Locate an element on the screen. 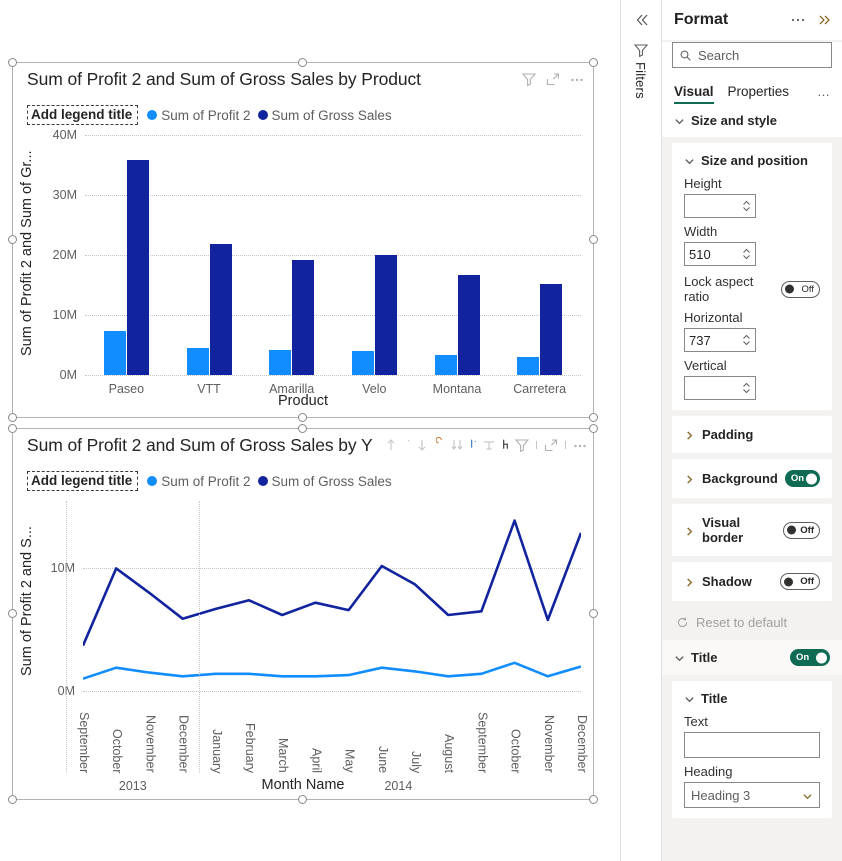  background-toggle: On is located at coordinates (802, 478).